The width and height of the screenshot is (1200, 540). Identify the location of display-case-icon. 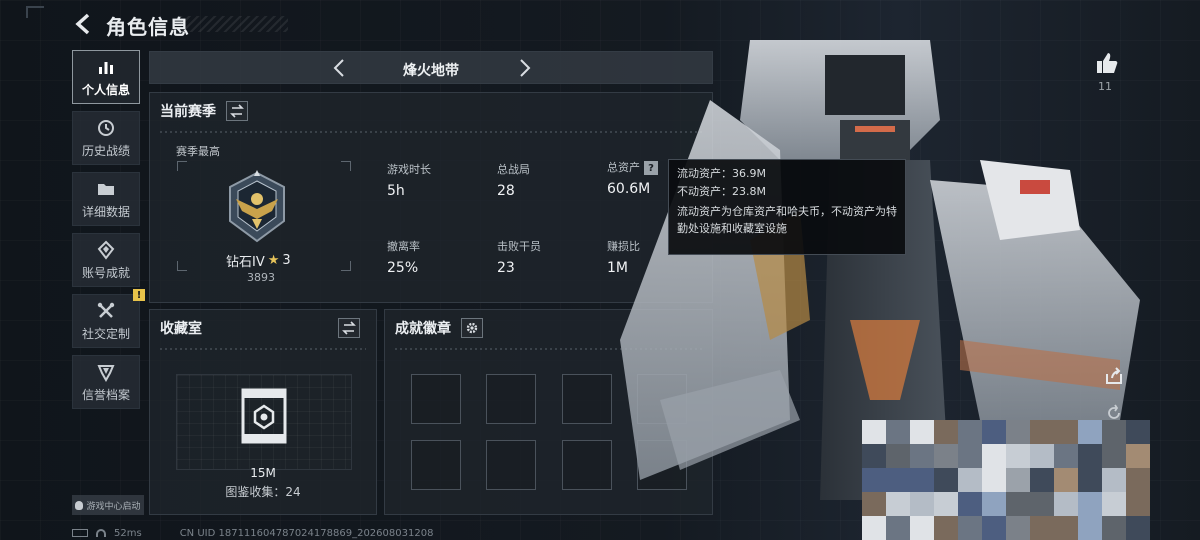
(264, 416).